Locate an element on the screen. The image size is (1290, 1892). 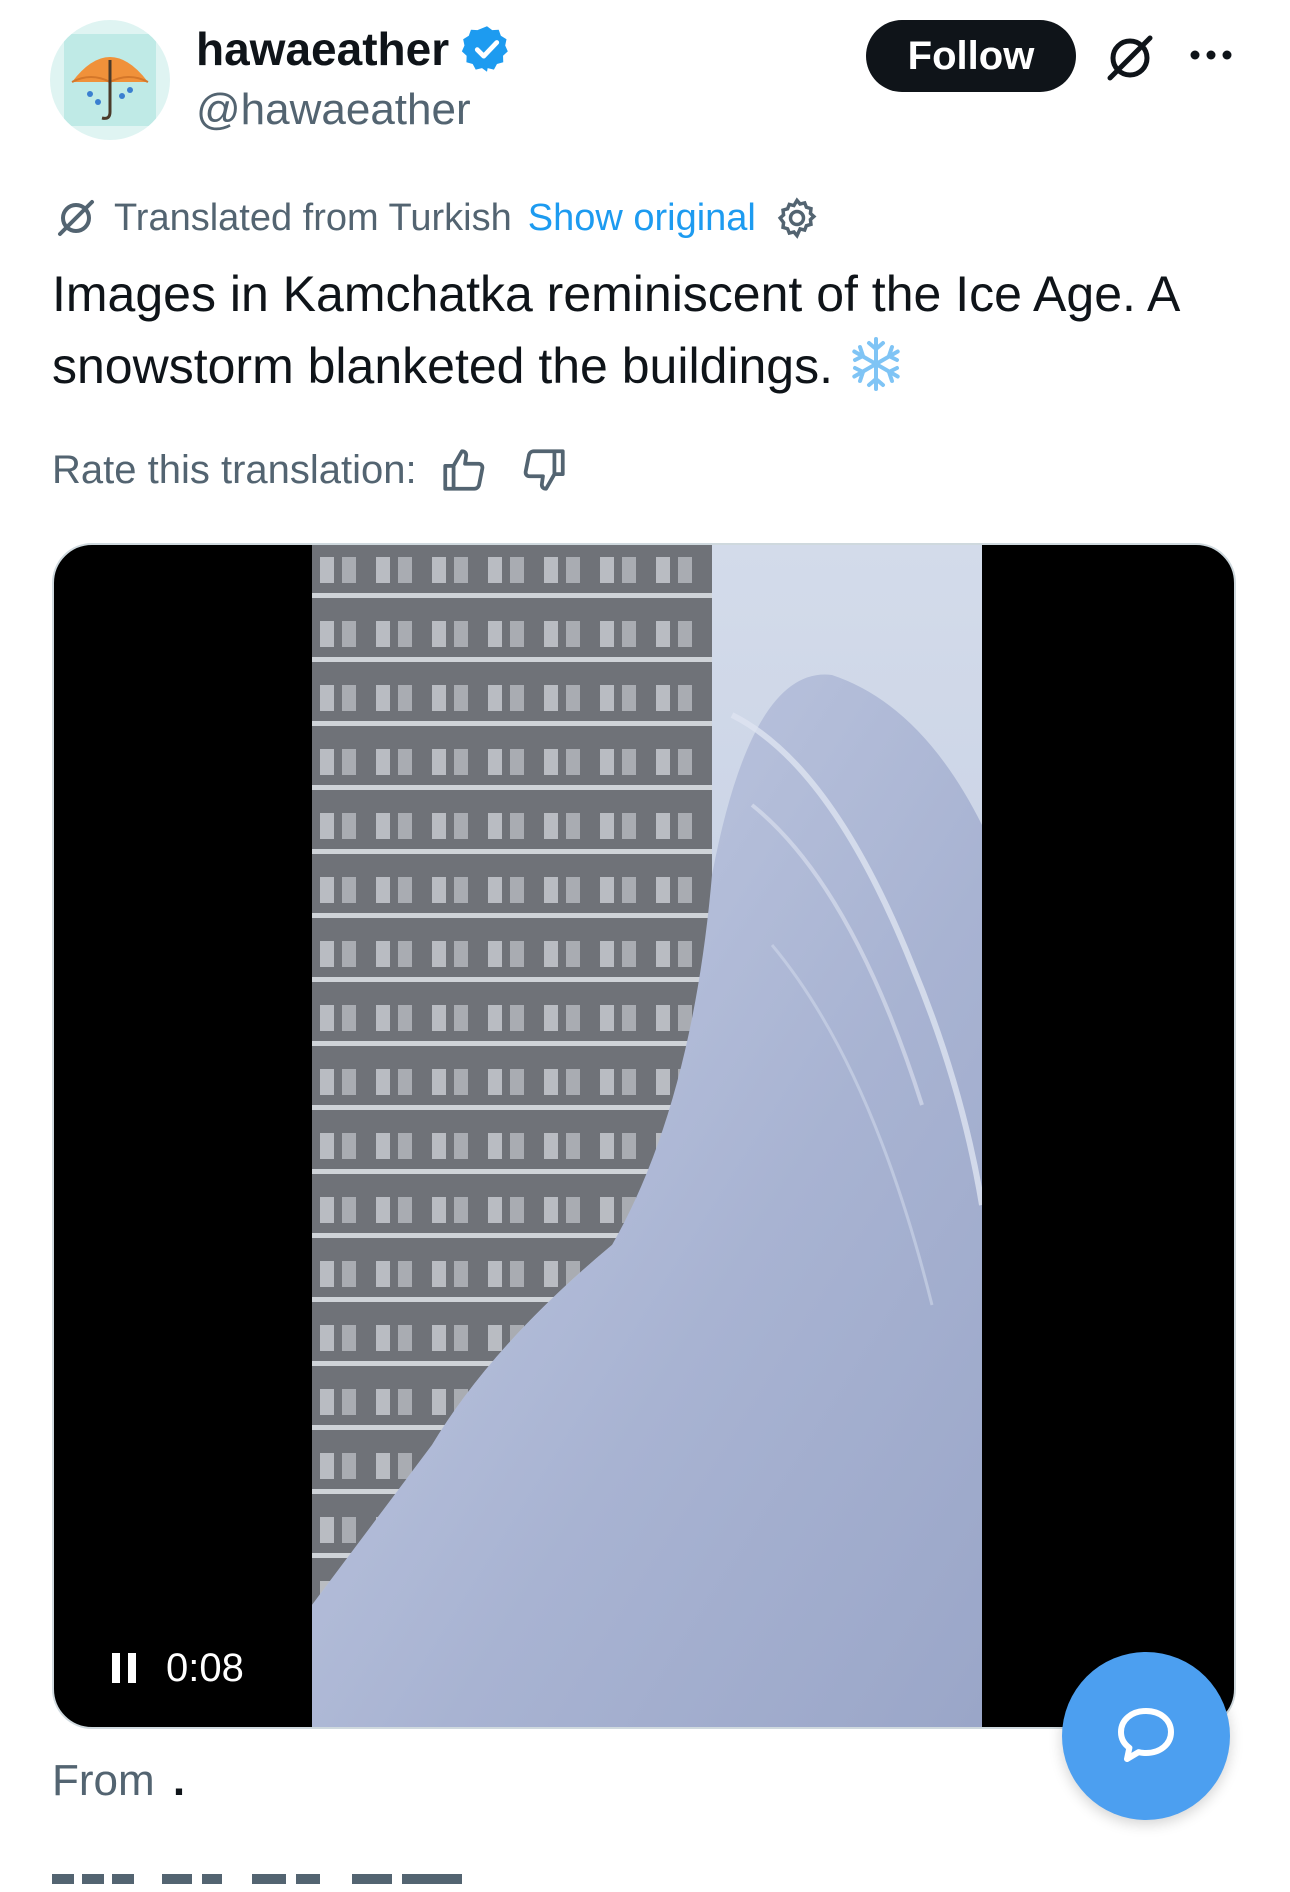
thumbs-down-icon is located at coordinates (544, 470).